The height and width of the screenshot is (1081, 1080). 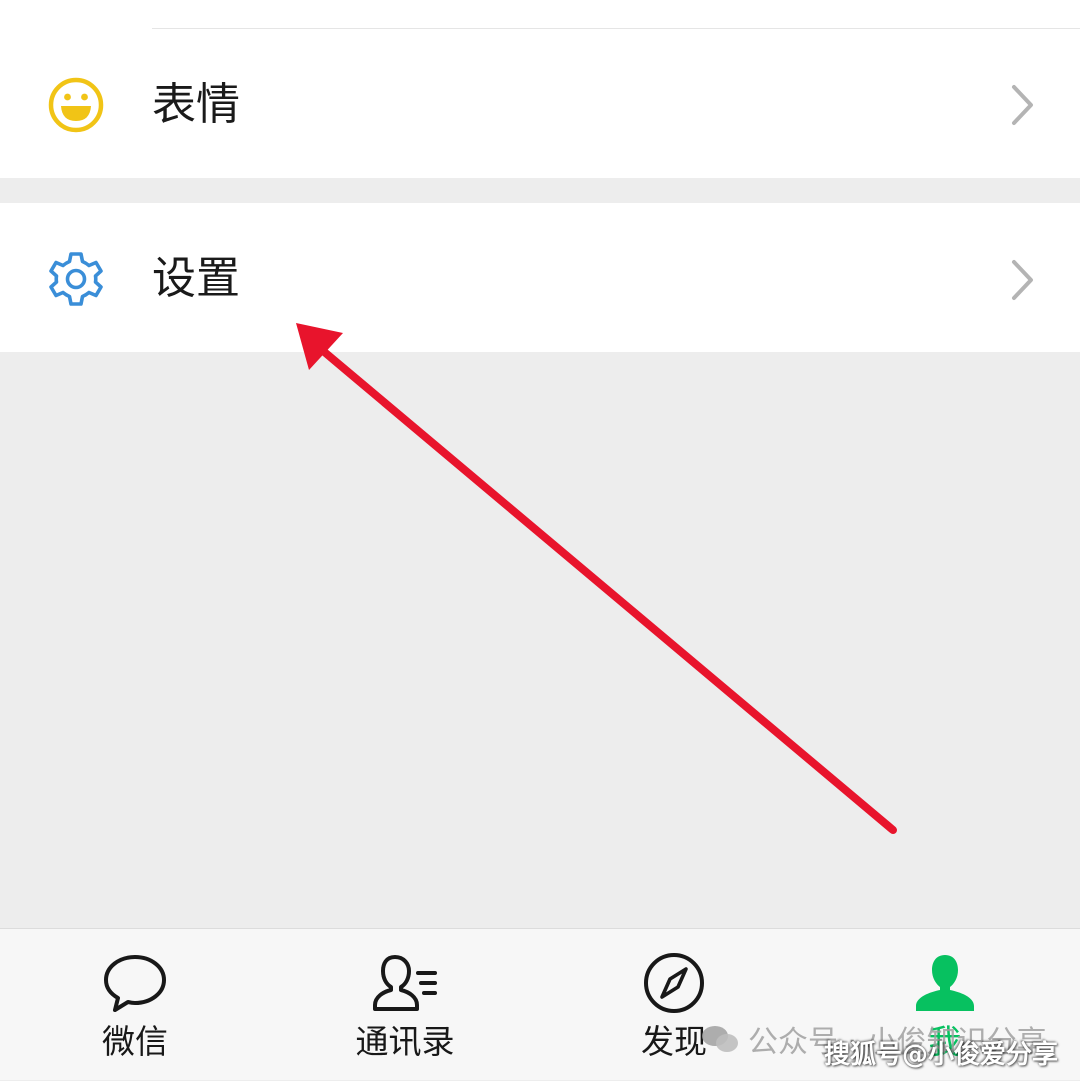 I want to click on row-divider, so click(x=616, y=28).